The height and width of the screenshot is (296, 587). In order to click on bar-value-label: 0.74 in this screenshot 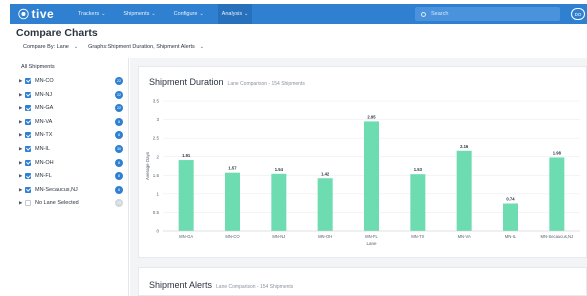, I will do `click(510, 199)`.